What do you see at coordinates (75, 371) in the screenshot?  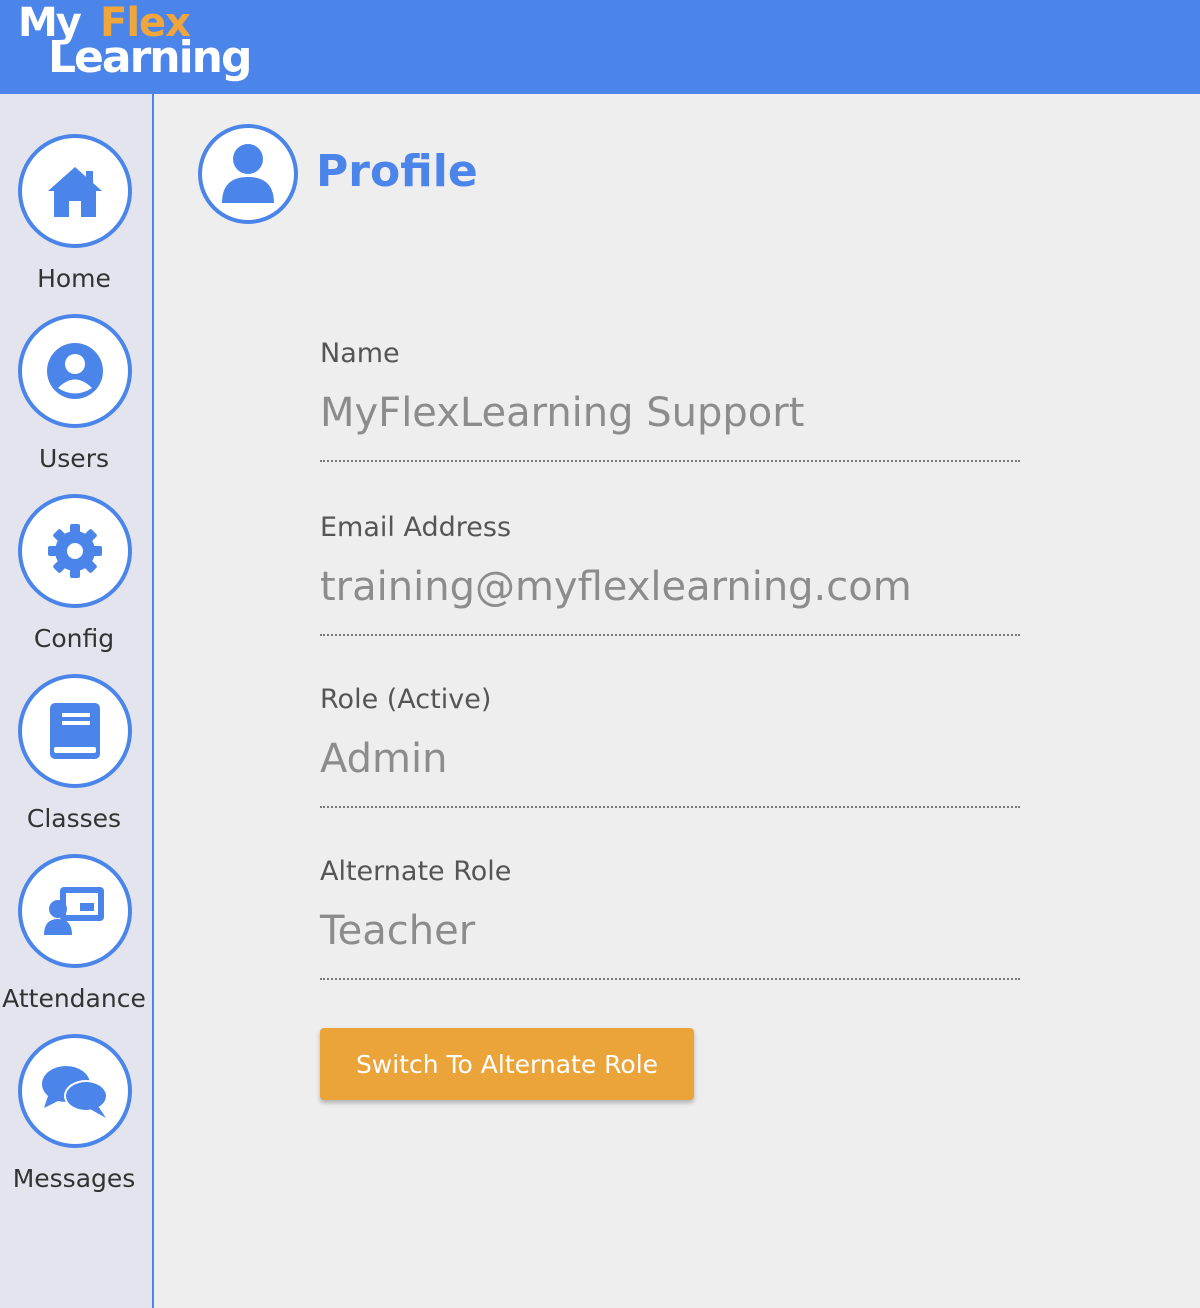 I see `user-circle-icon` at bounding box center [75, 371].